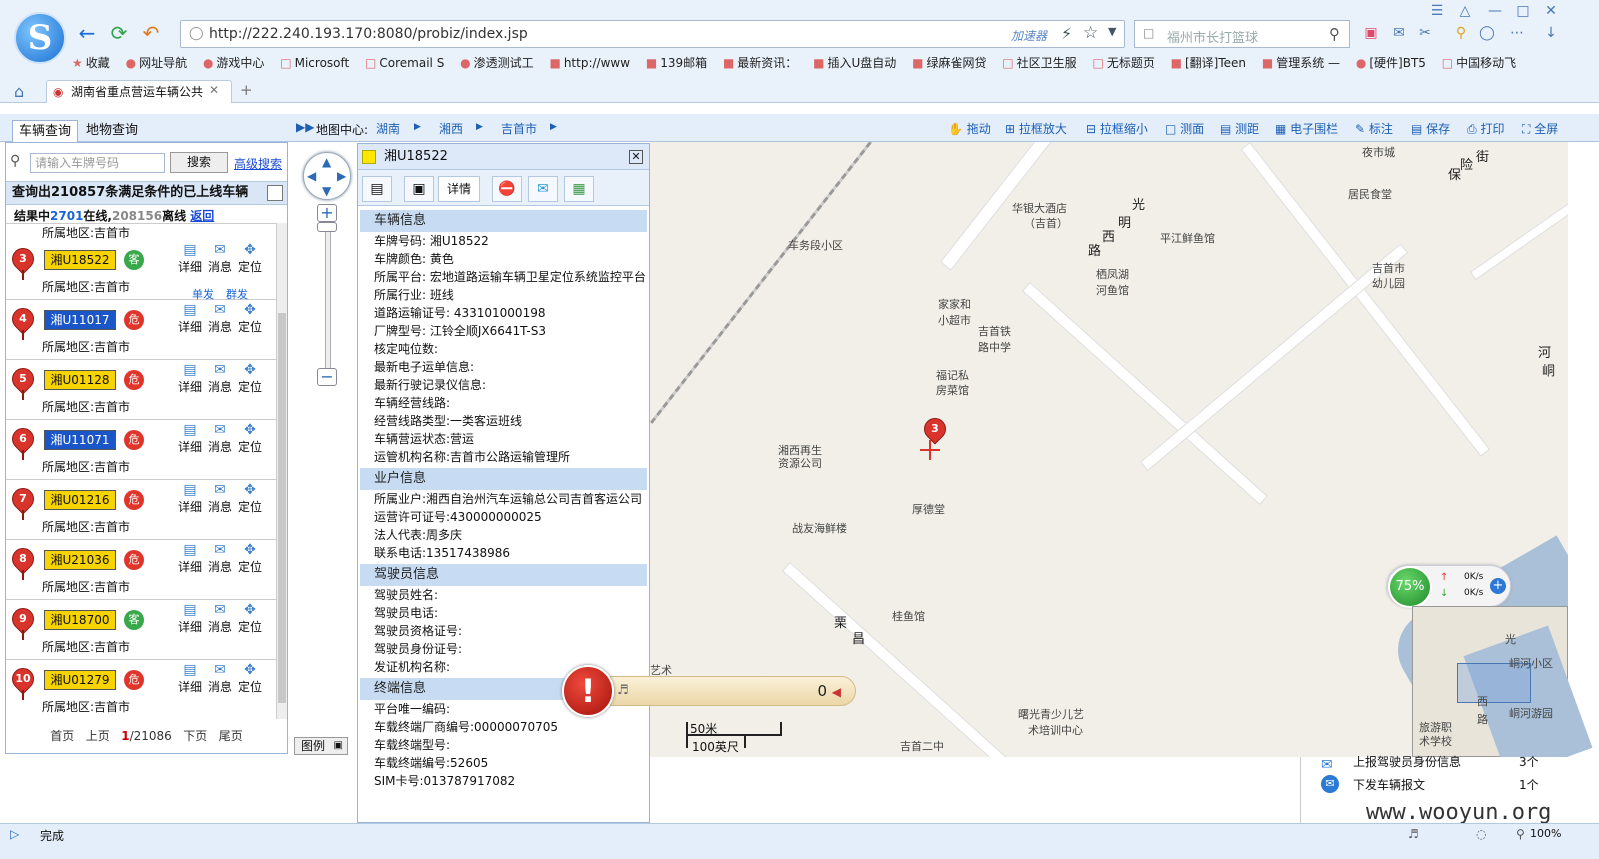 The image size is (1599, 859). What do you see at coordinates (1036, 128) in the screenshot?
I see `zoom-in-box-tool: ⊞ 拉框放大` at bounding box center [1036, 128].